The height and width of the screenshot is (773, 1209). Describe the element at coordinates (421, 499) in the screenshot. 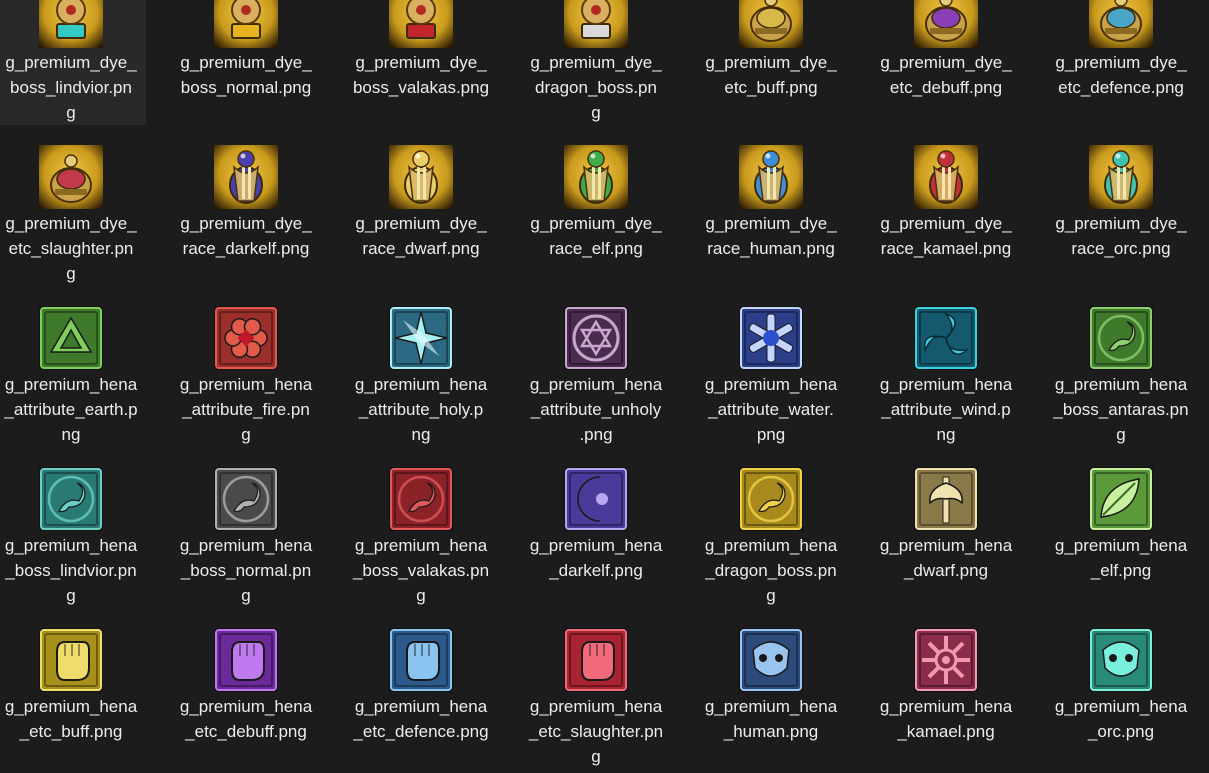

I see `hena-boss-valakas-icon` at that location.